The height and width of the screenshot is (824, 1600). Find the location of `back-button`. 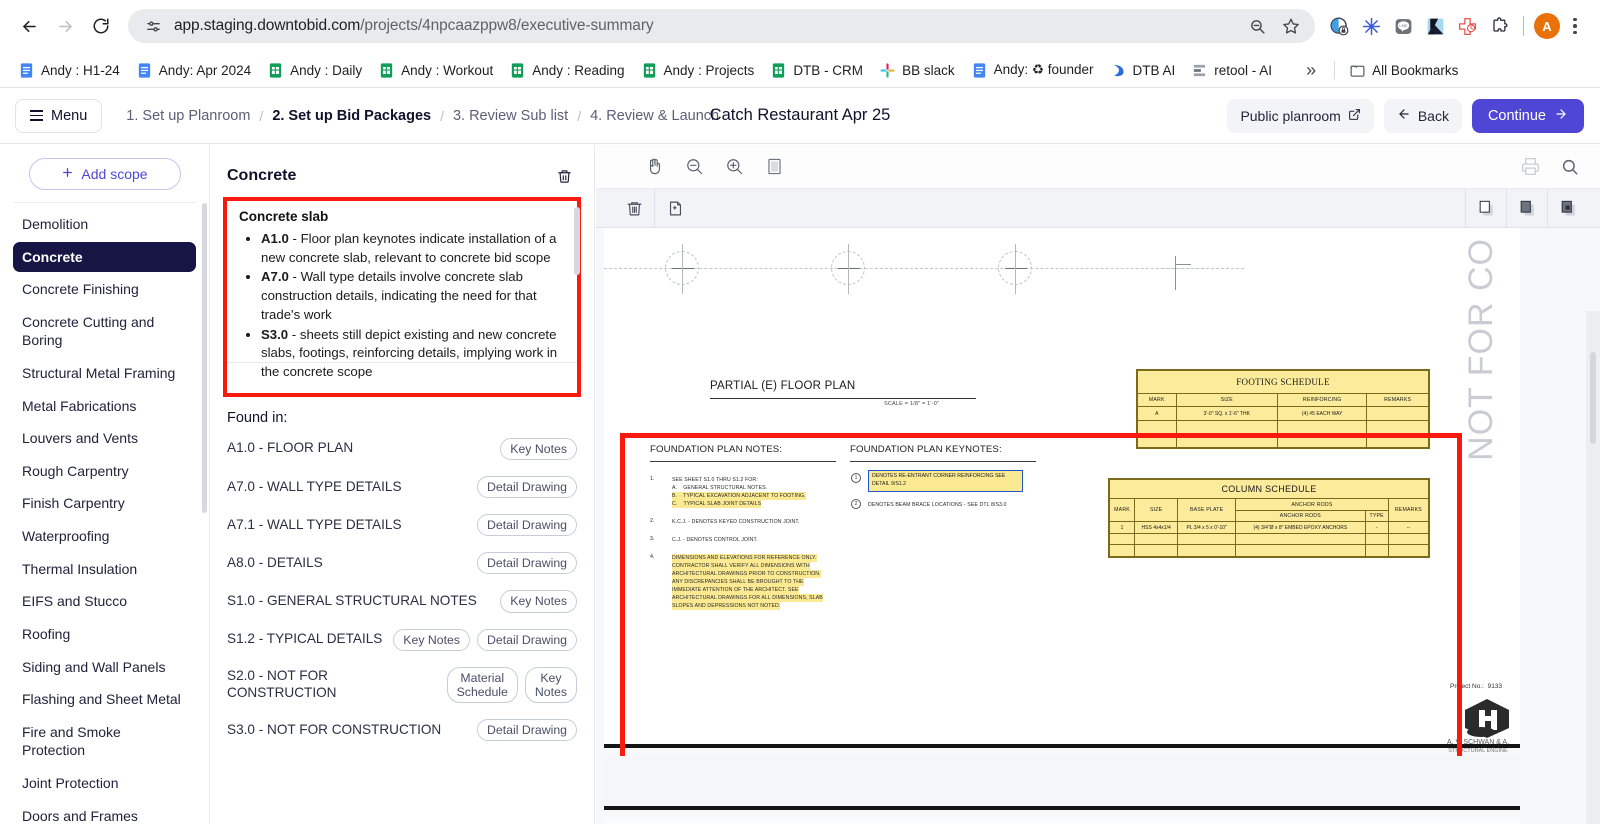

back-button is located at coordinates (29, 26).